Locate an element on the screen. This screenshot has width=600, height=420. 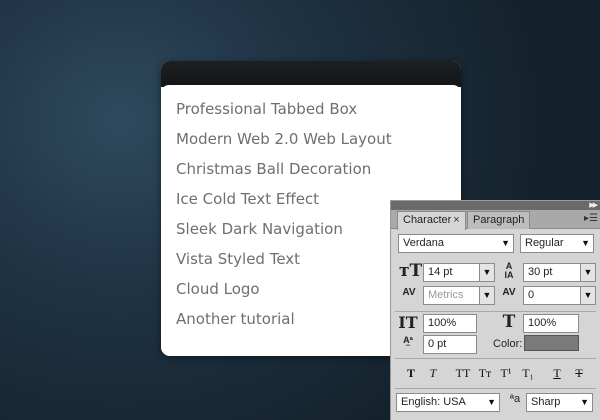
tab-paragraph: Paragraph is located at coordinates (499, 220).